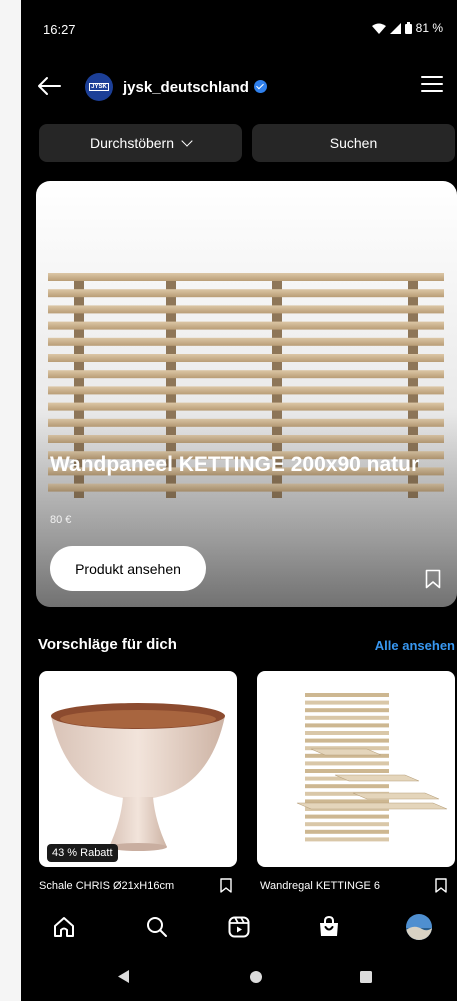 This screenshot has height=1001, width=457. I want to click on logo-text: JYSK, so click(99, 87).